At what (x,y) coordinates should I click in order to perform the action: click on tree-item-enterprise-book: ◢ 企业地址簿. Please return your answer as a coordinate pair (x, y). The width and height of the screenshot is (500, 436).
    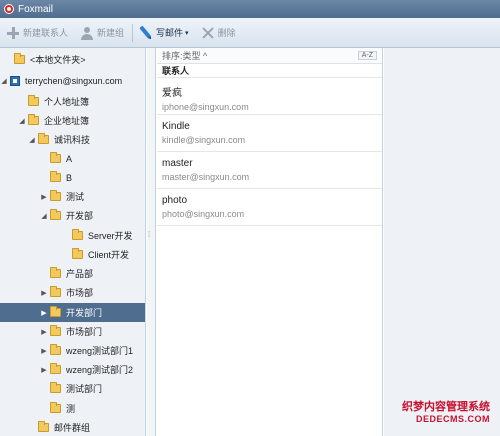
    Looking at the image, I should click on (72, 120).